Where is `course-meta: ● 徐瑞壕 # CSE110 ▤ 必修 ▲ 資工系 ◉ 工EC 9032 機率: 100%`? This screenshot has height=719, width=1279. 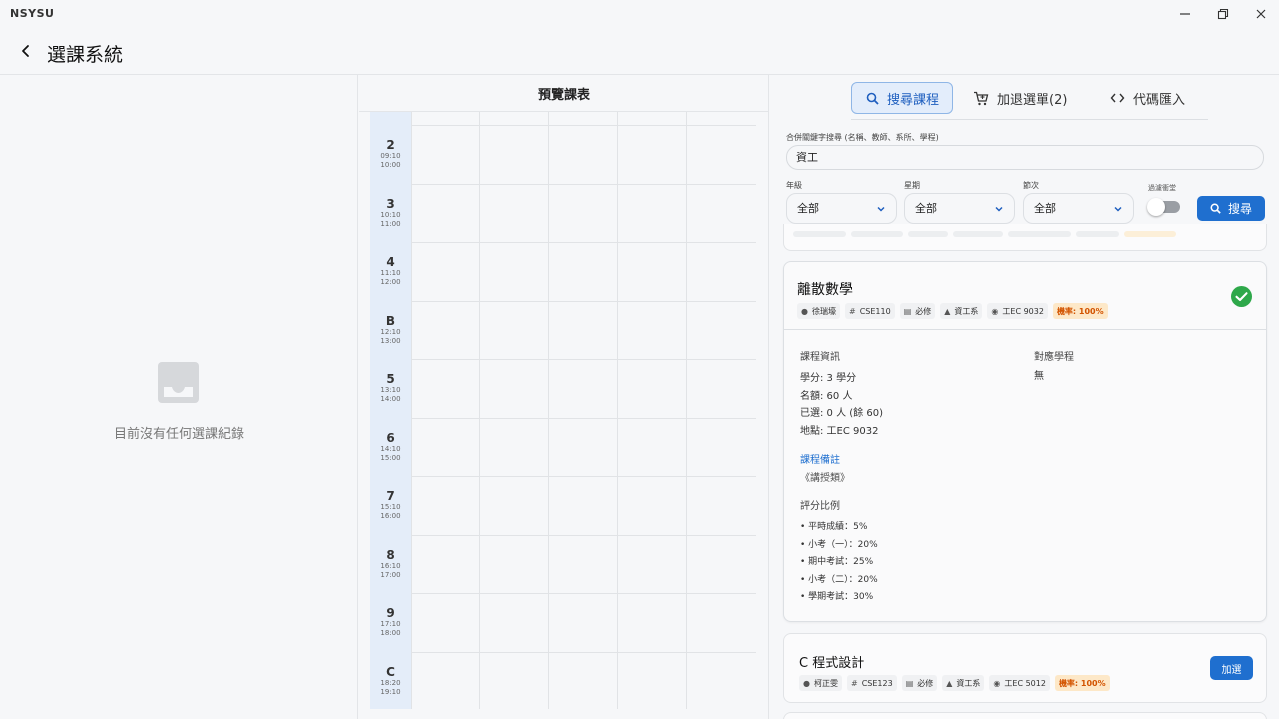
course-meta: ● 徐瑞壕 # CSE110 ▤ 必修 ▲ 資工系 ◉ 工EC 9032 機率: 100% is located at coordinates (952, 311).